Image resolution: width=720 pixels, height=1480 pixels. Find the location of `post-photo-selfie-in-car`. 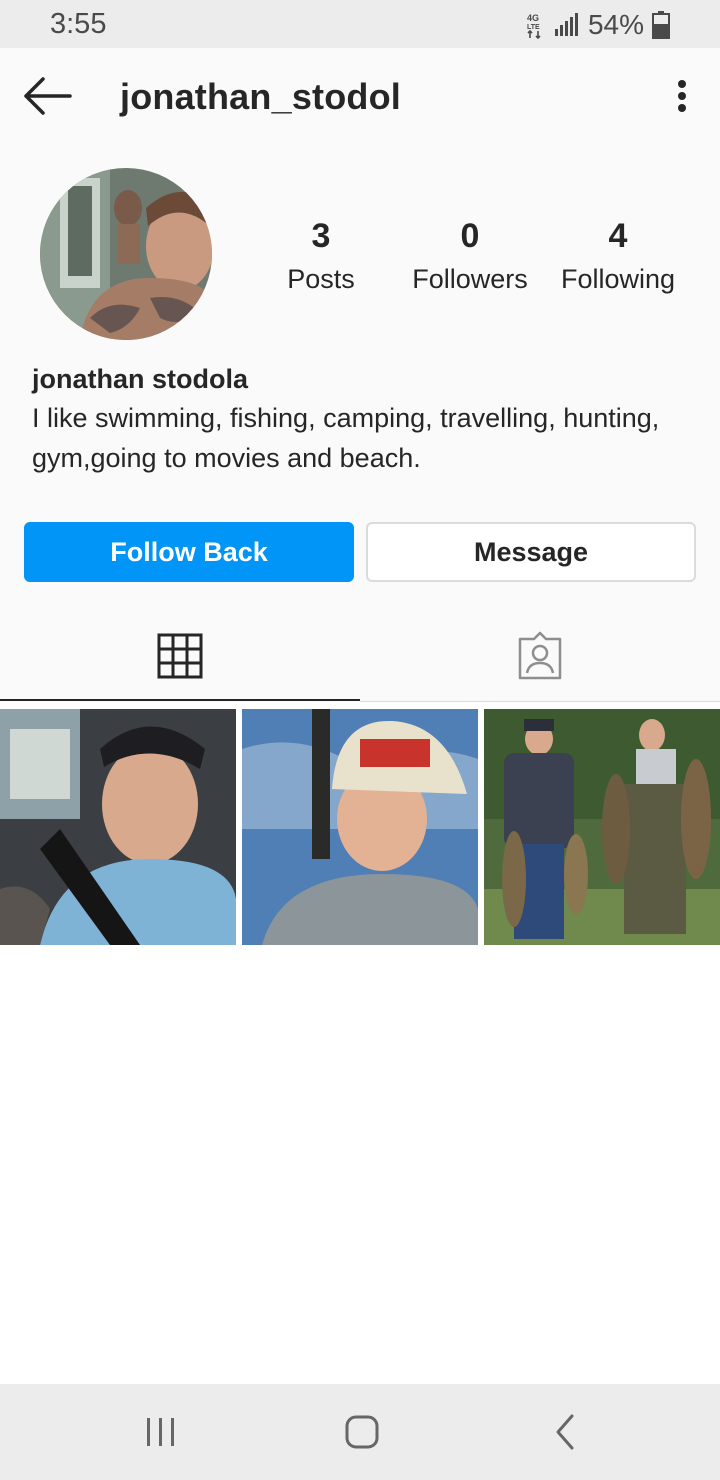

post-photo-selfie-in-car is located at coordinates (118, 827).